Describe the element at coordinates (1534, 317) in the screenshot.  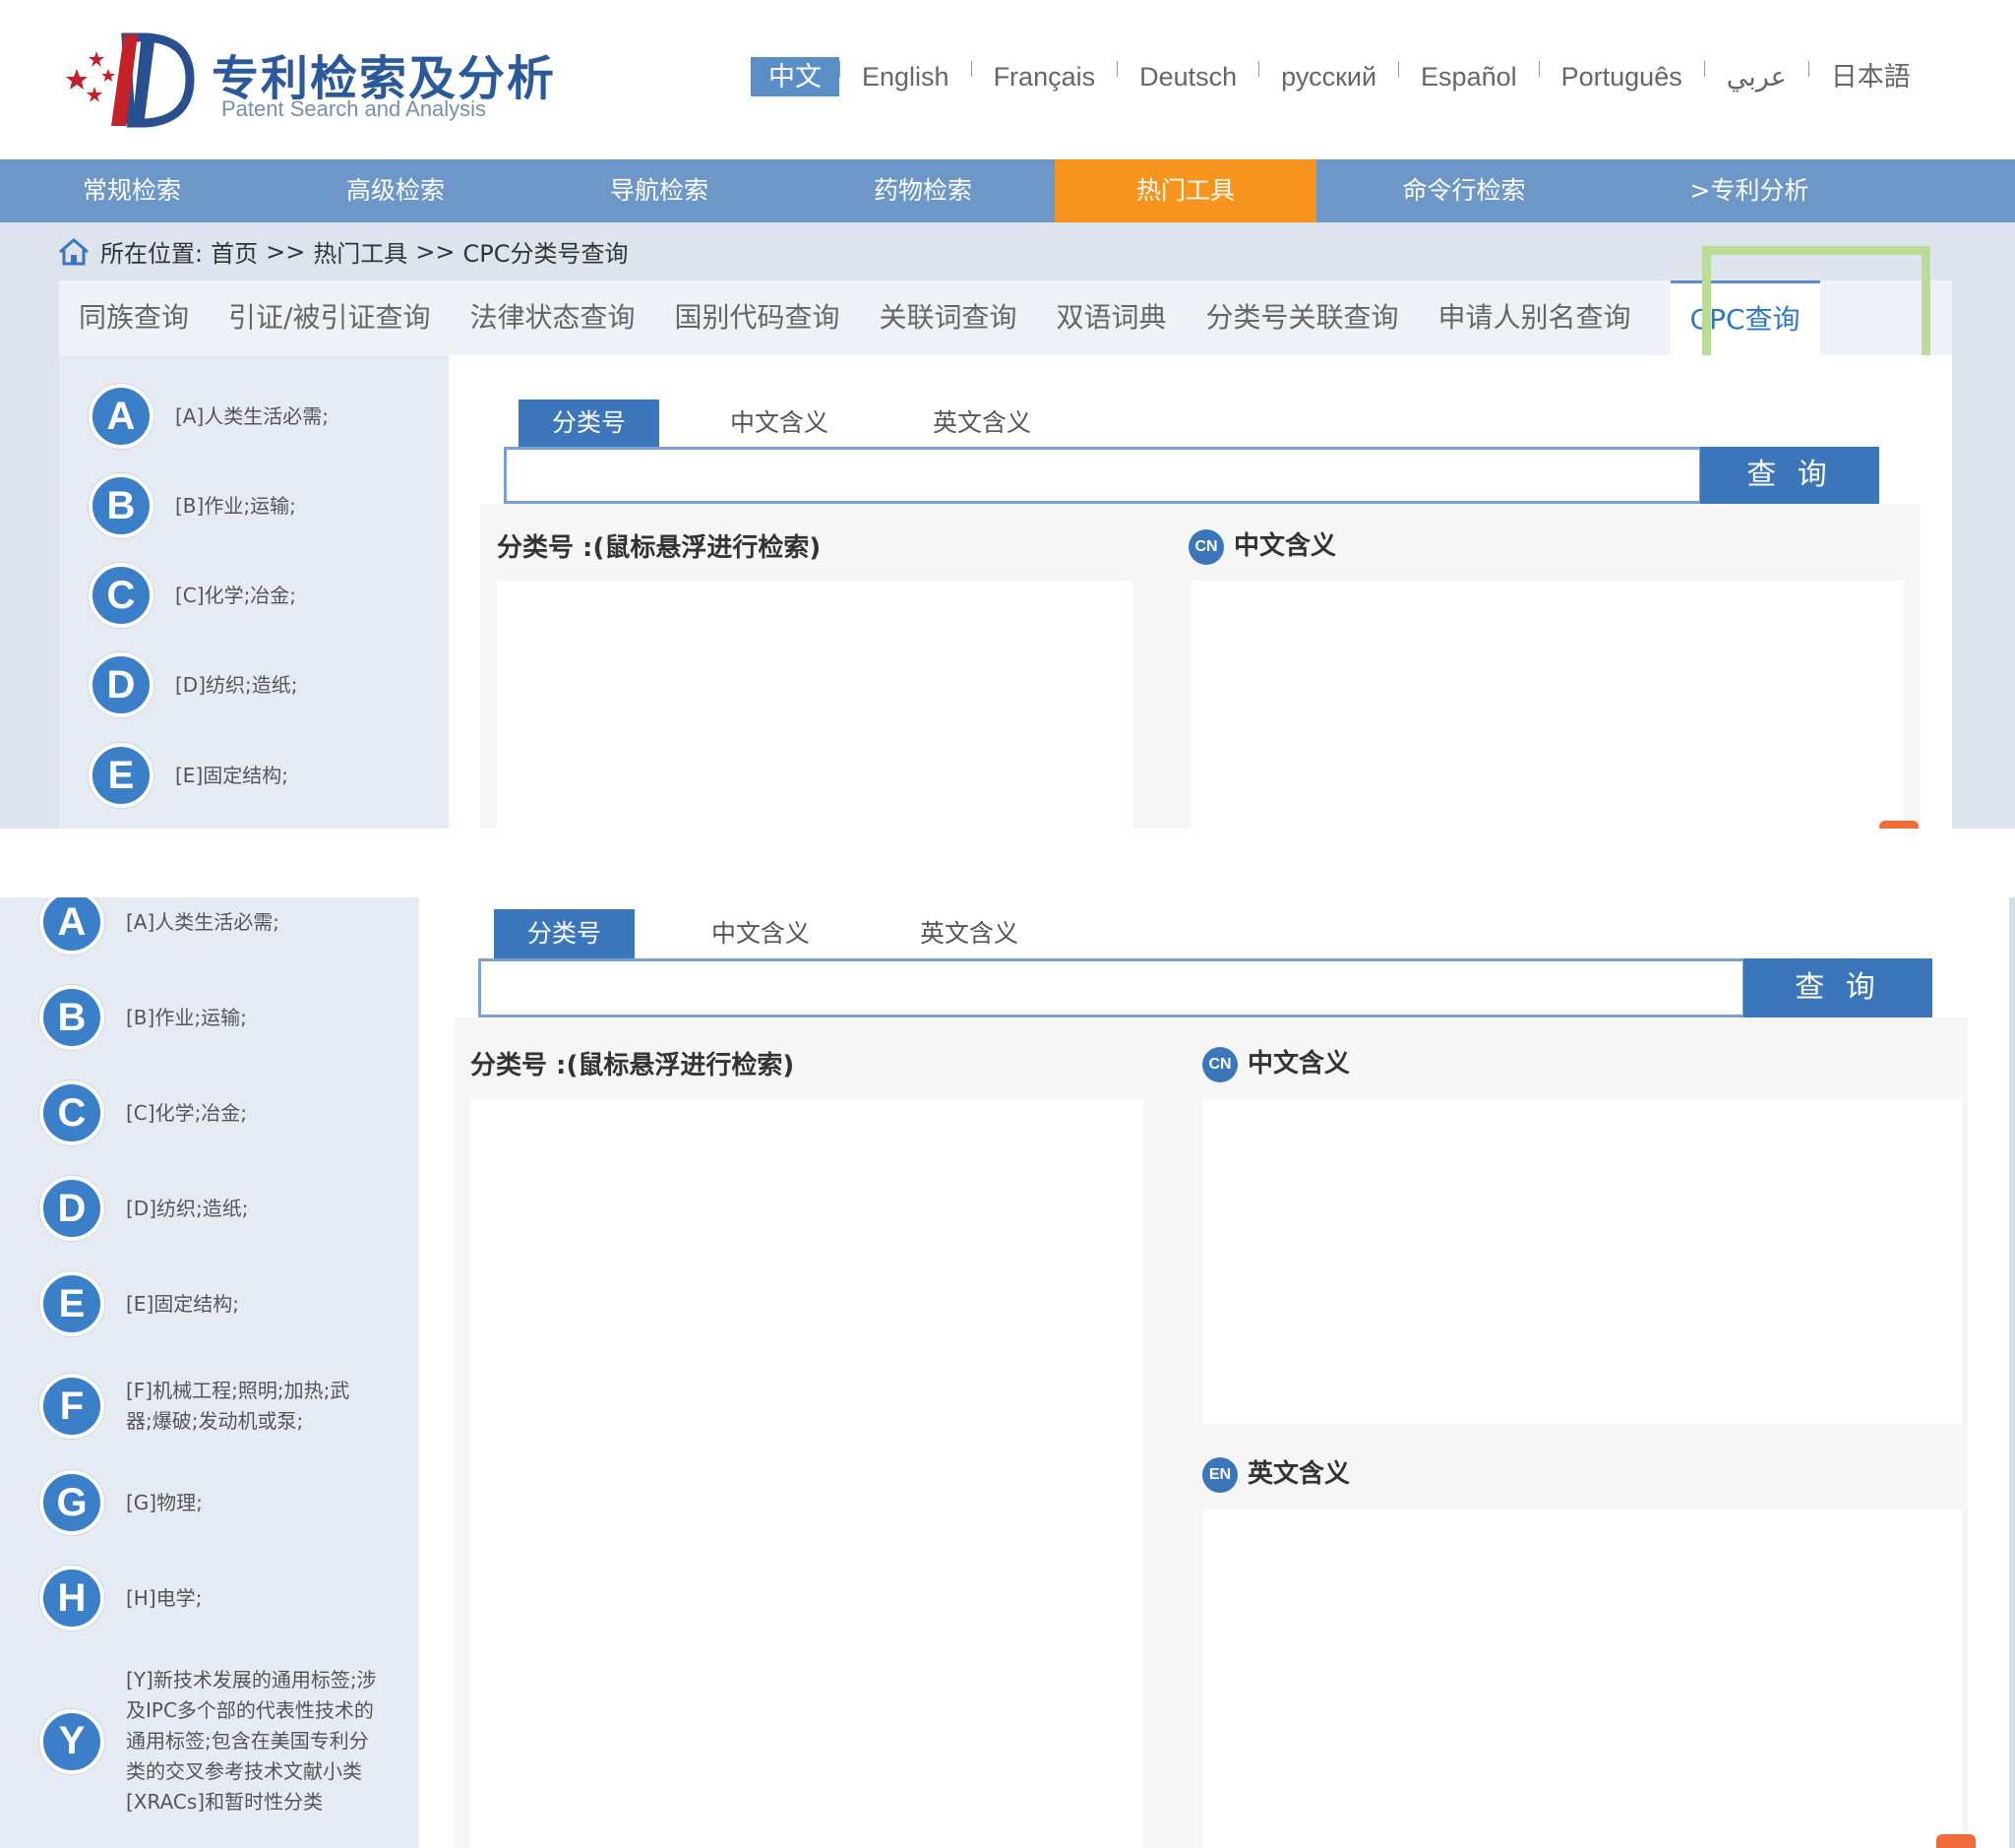
I see `tab-applicant-alias: 申请人别名查询` at that location.